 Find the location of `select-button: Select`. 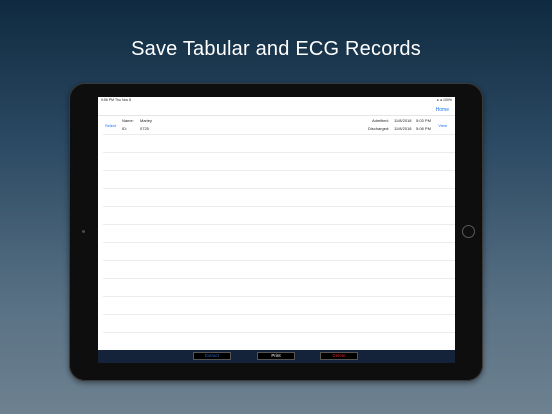

select-button: Select is located at coordinates (110, 125).